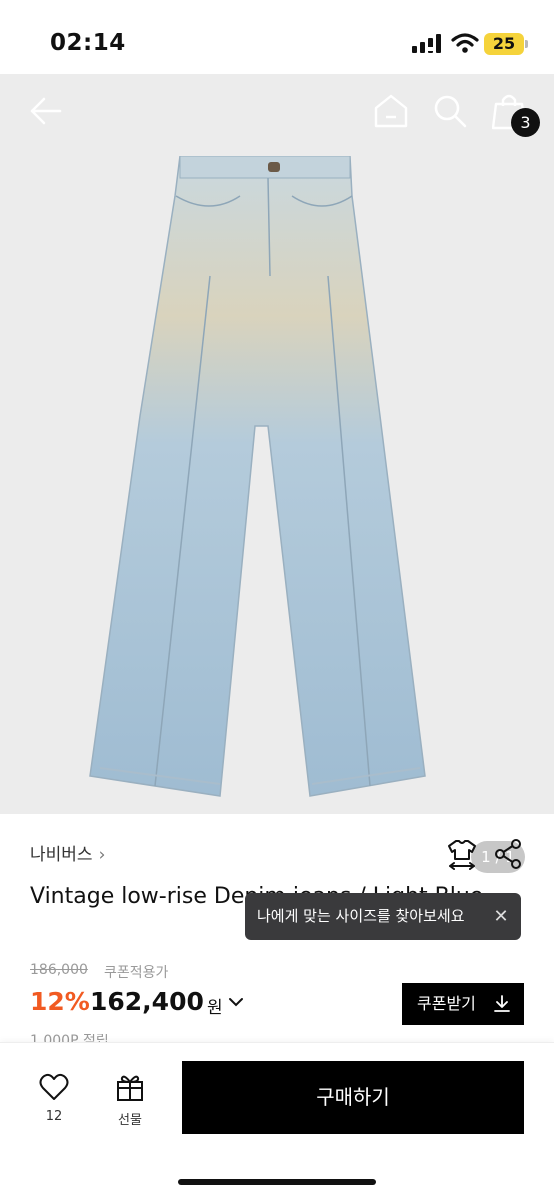  What do you see at coordinates (236, 1002) in the screenshot?
I see `chevron-down-icon` at bounding box center [236, 1002].